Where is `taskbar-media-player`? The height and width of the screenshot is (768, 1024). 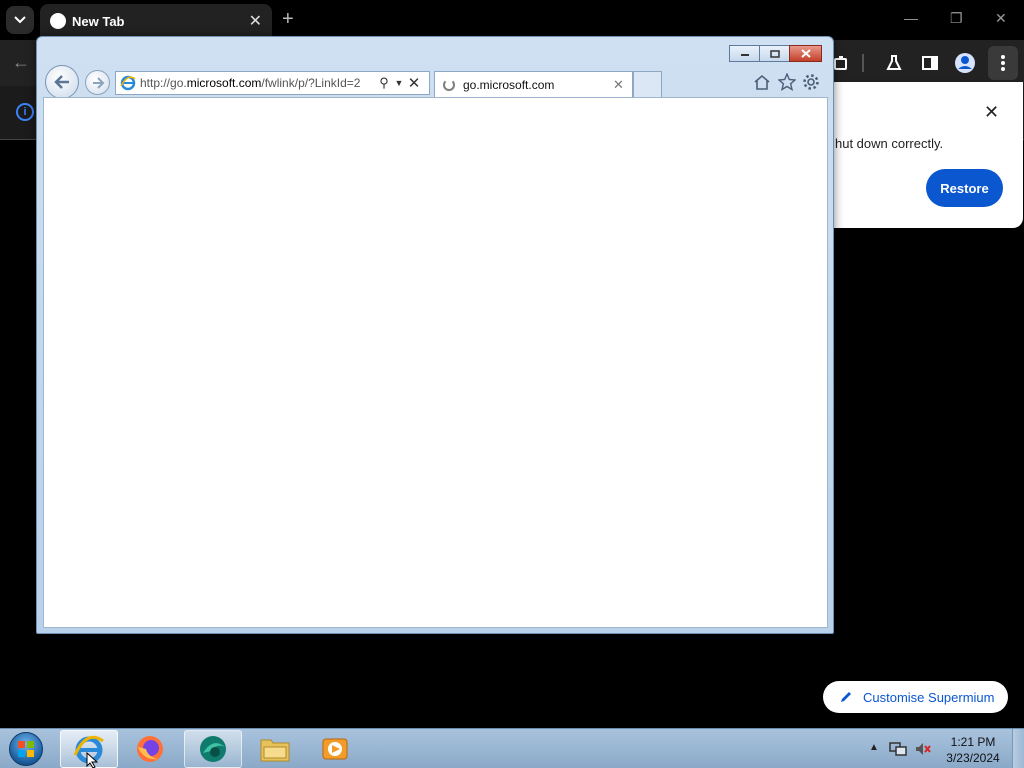
taskbar-media-player is located at coordinates (335, 749).